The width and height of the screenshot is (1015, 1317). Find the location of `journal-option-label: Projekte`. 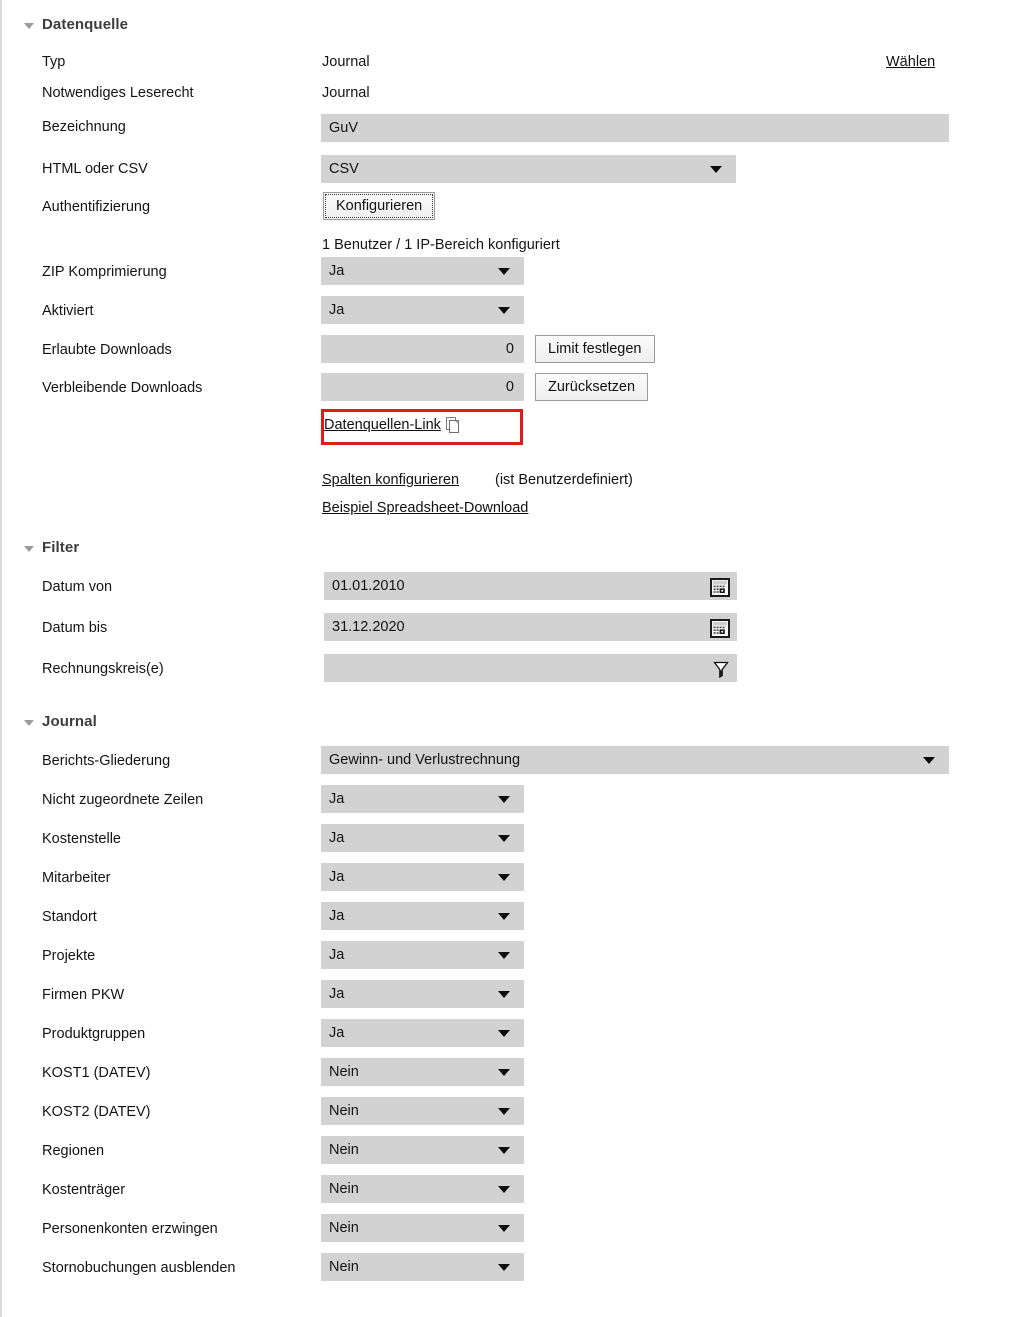

journal-option-label: Projekte is located at coordinates (69, 956).